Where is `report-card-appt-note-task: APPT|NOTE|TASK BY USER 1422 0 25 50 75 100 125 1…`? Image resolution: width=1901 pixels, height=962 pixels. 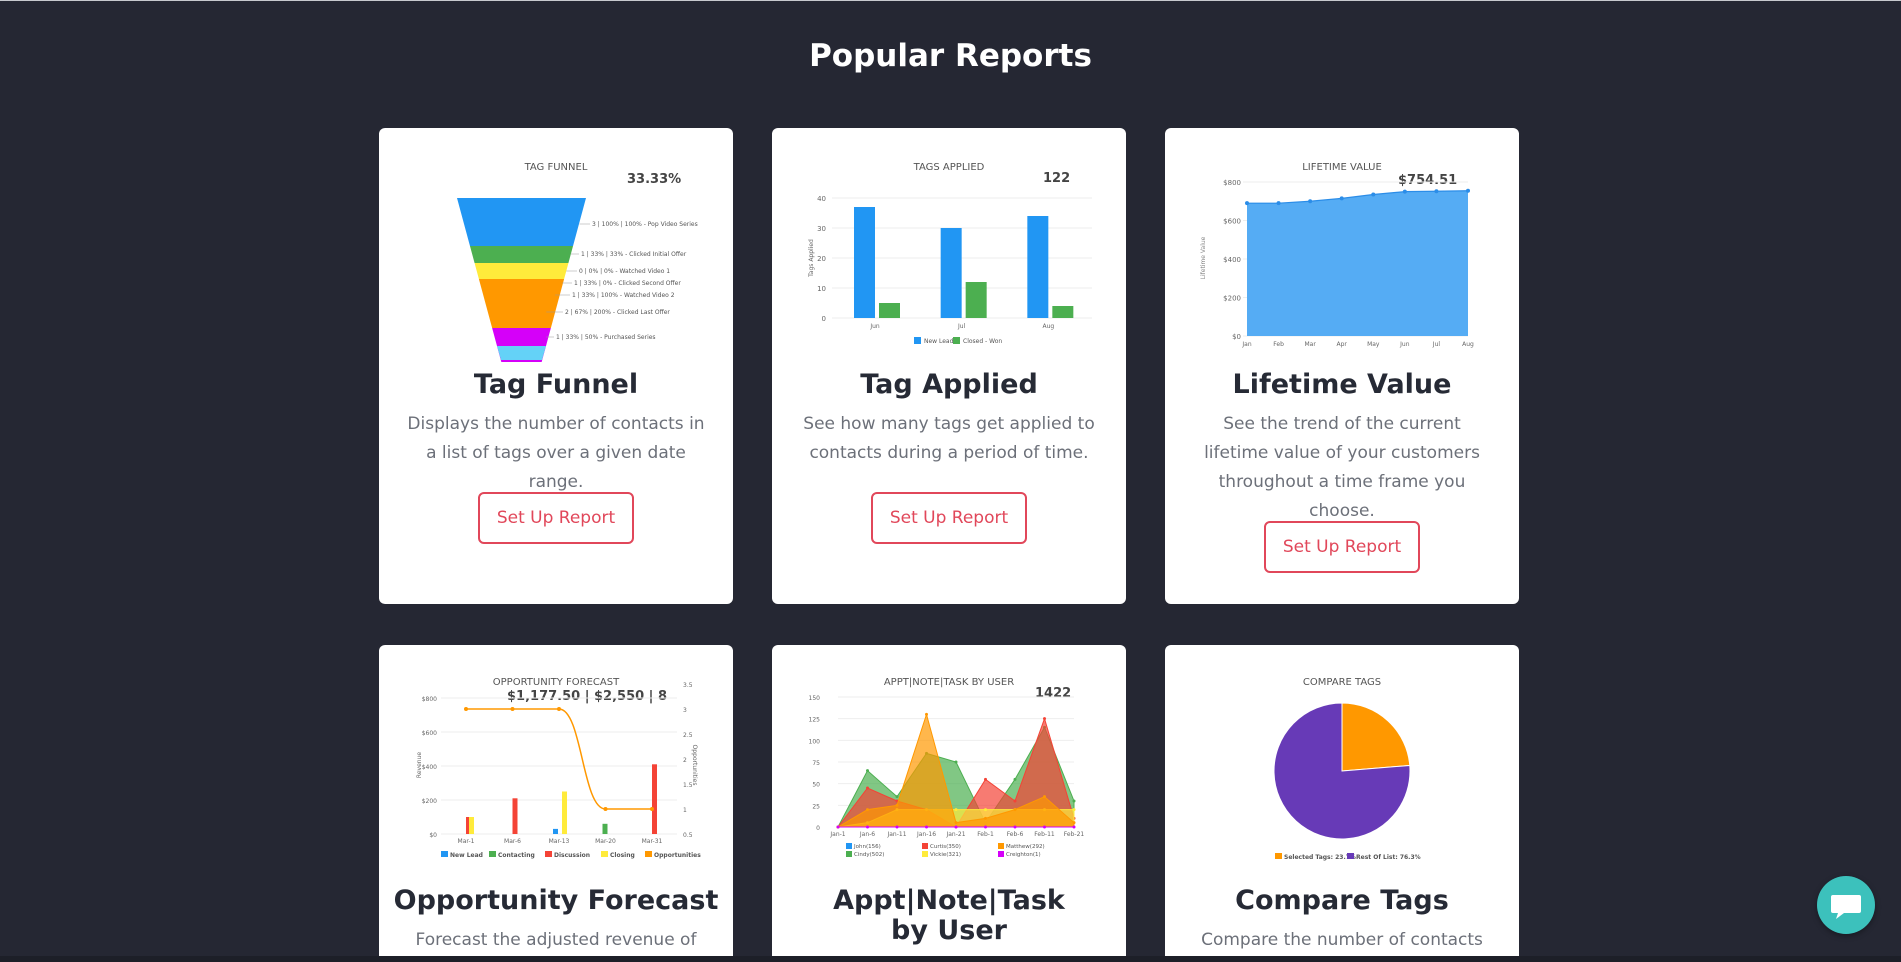
report-card-appt-note-task: APPT|NOTE|TASK BY USER 1422 0 25 50 75 100 125 1… is located at coordinates (949, 800).